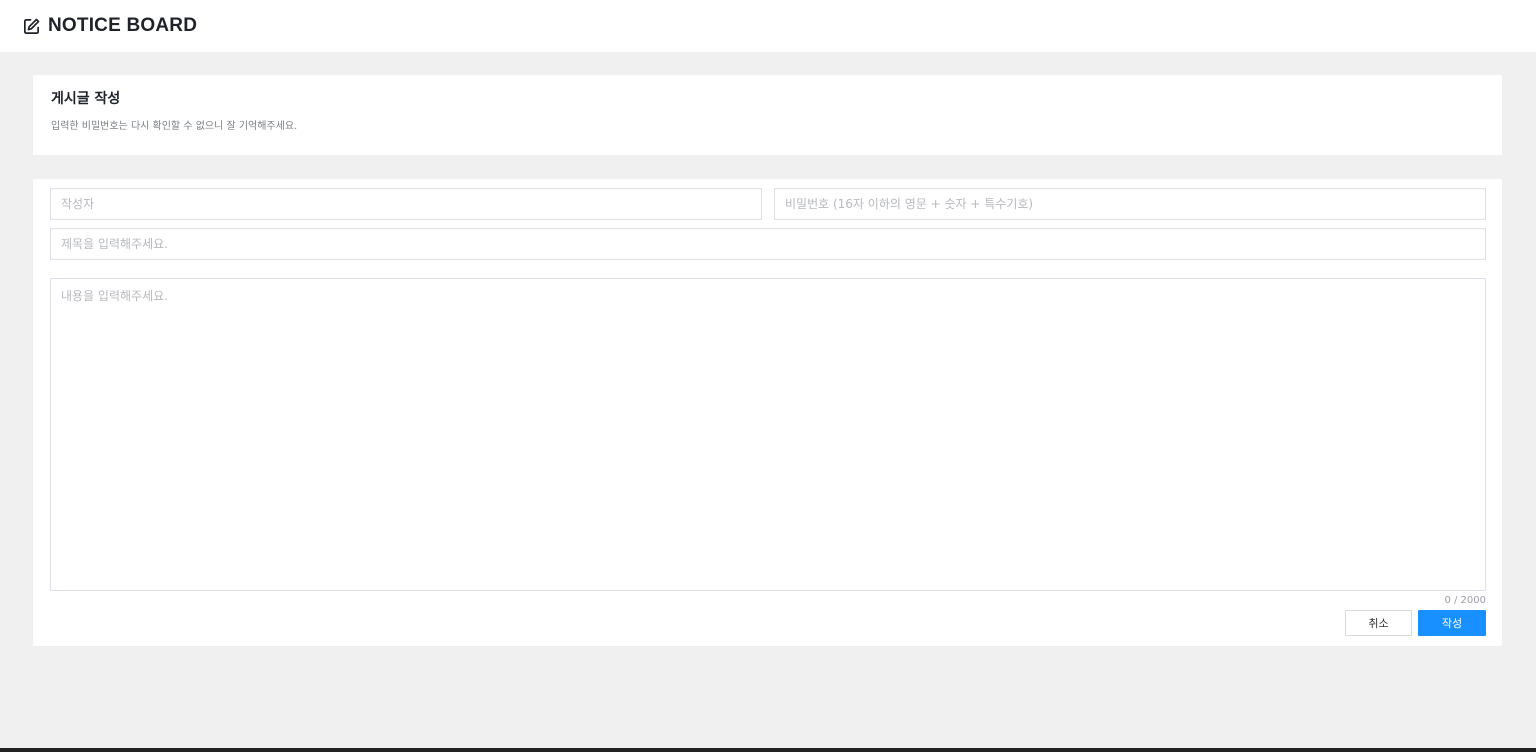  Describe the element at coordinates (174, 126) in the screenshot. I see `password-notice: 입력한 비밀번호는 다시 확인할 수 없으니 잘 기억해주세요.` at that location.